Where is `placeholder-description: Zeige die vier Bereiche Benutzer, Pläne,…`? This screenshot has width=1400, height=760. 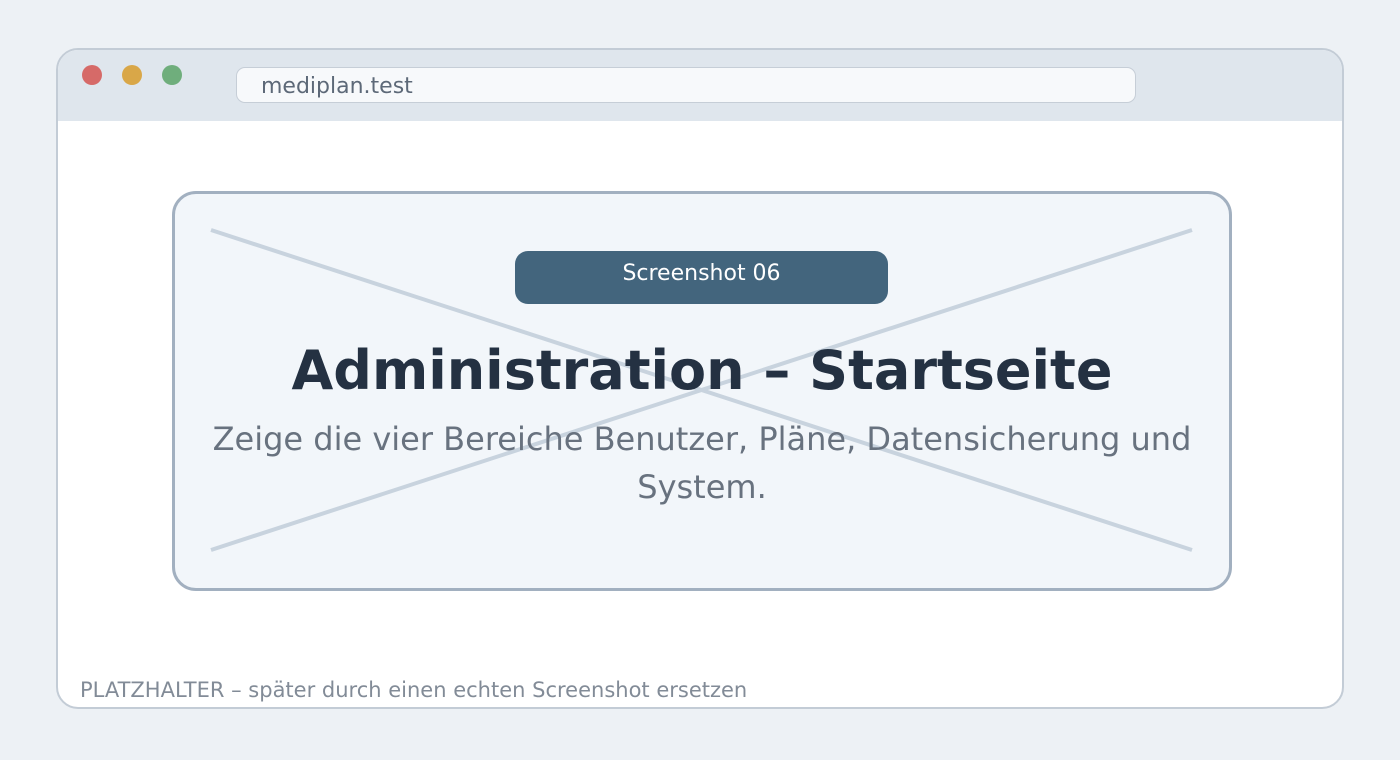
placeholder-description: Zeige die vier Bereiche Benutzer, Pläne,… is located at coordinates (702, 463).